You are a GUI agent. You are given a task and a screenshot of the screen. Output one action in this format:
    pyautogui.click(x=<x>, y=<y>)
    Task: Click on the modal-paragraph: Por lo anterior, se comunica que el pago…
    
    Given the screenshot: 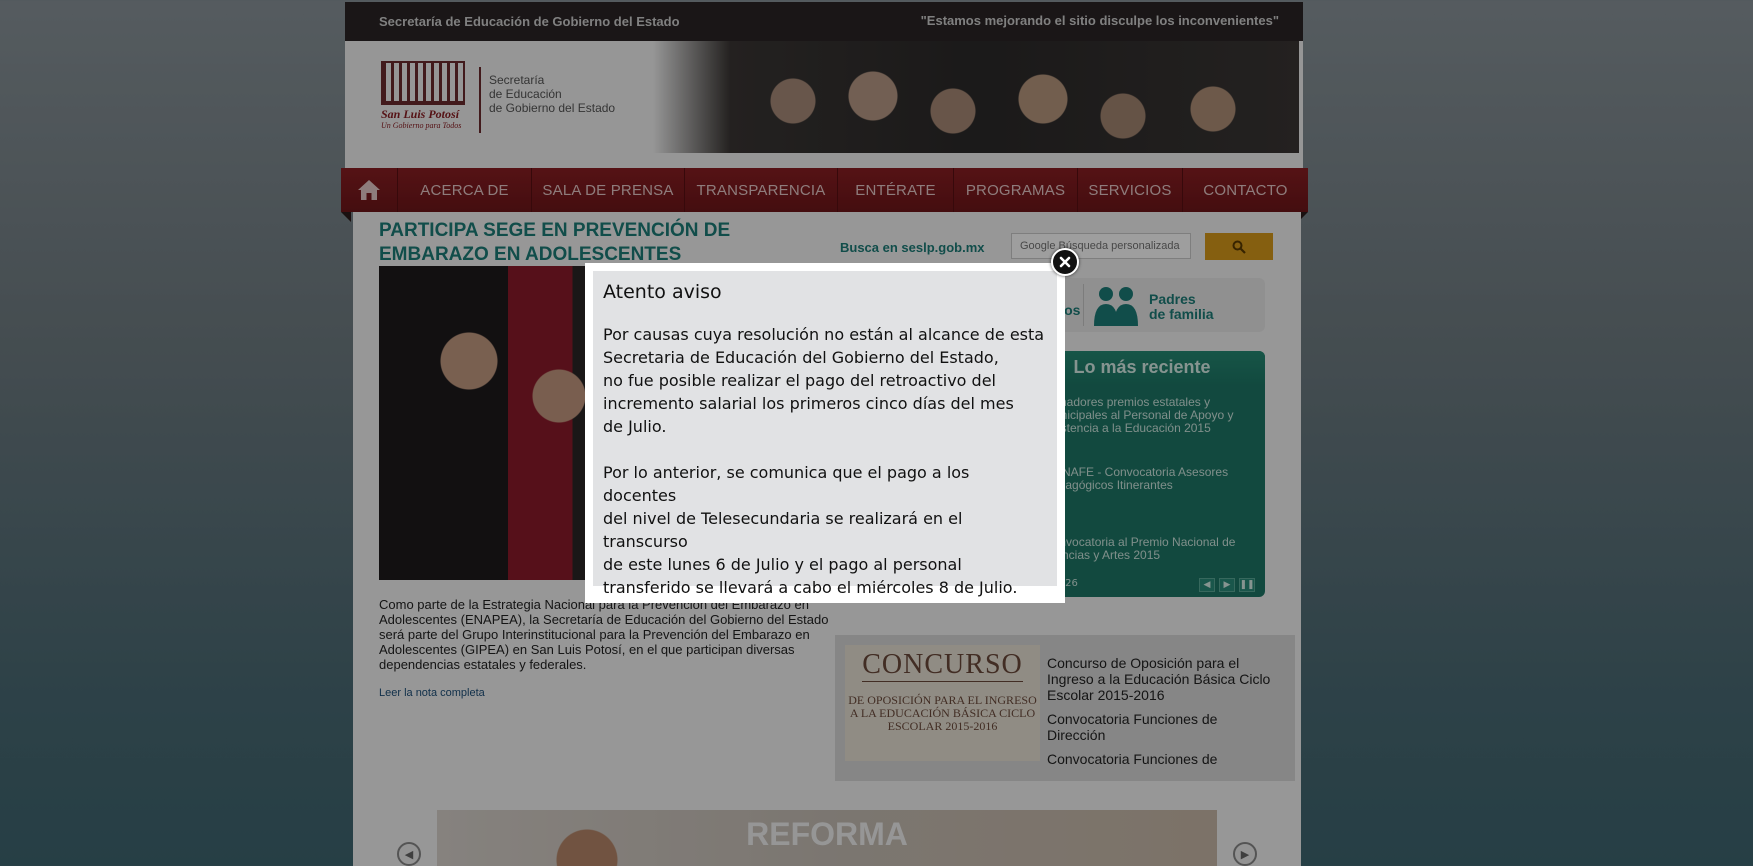 What is the action you would take?
    pyautogui.click(x=810, y=530)
    